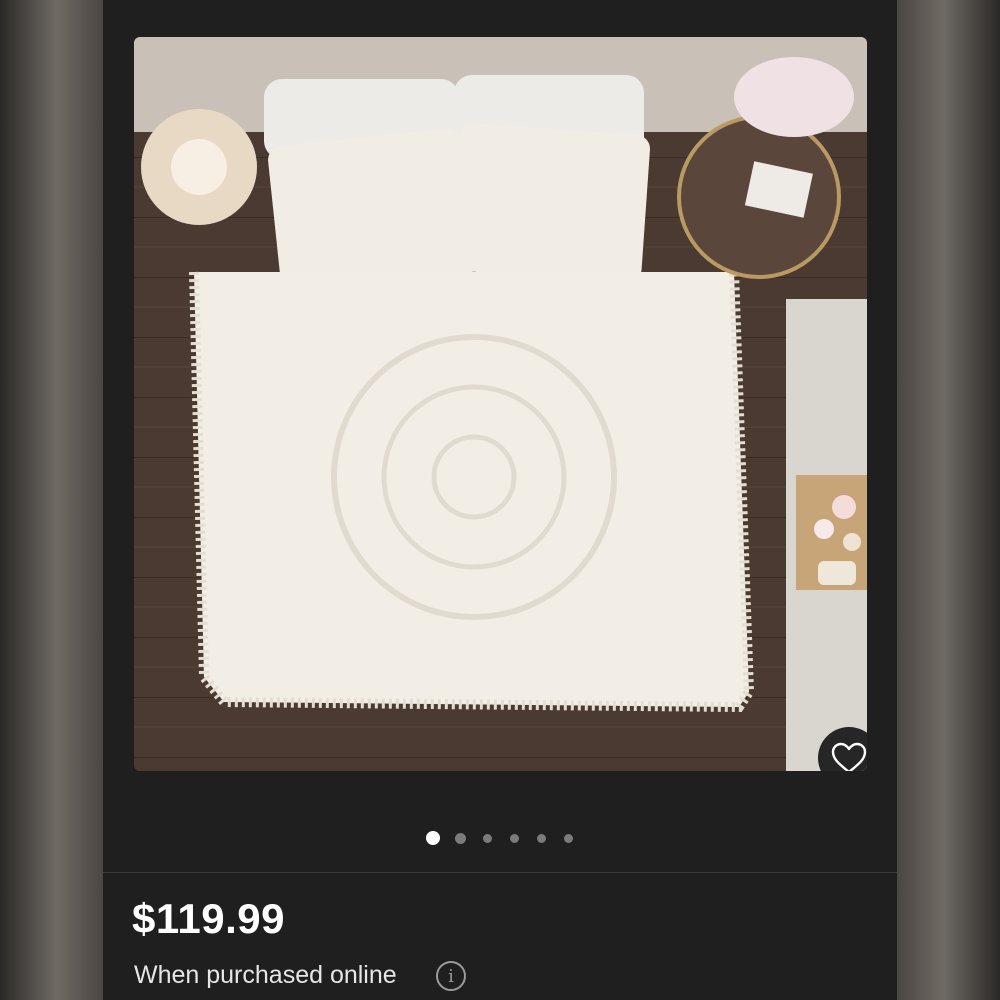 The height and width of the screenshot is (1000, 1000). I want to click on carousel-dot-active, so click(433, 838).